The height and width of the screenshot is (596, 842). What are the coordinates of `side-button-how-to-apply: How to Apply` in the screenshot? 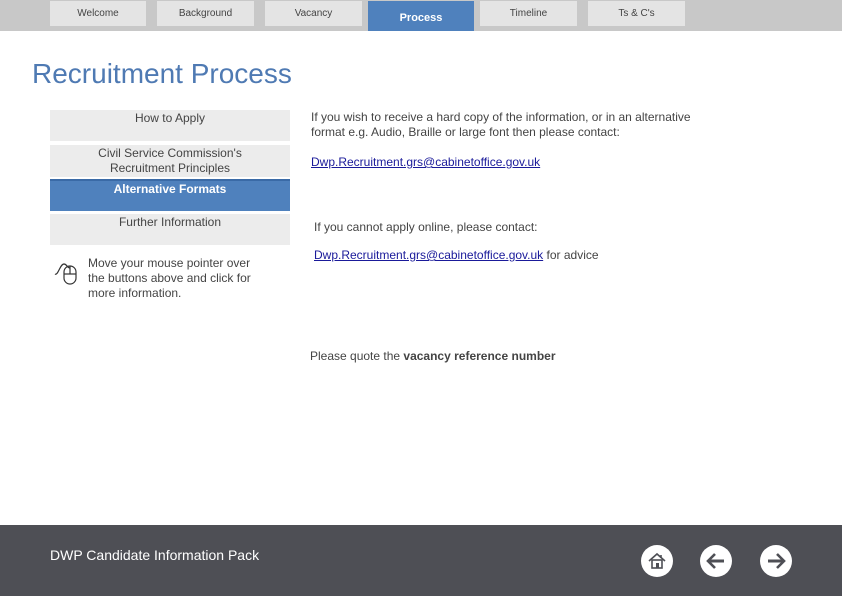 It's located at (170, 125).